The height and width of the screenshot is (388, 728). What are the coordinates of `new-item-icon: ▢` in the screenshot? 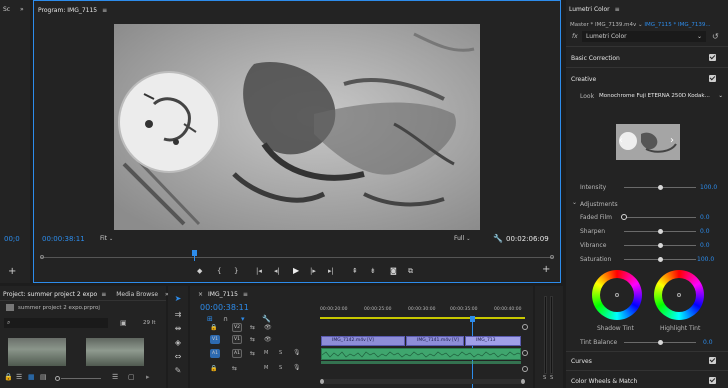 It's located at (131, 377).